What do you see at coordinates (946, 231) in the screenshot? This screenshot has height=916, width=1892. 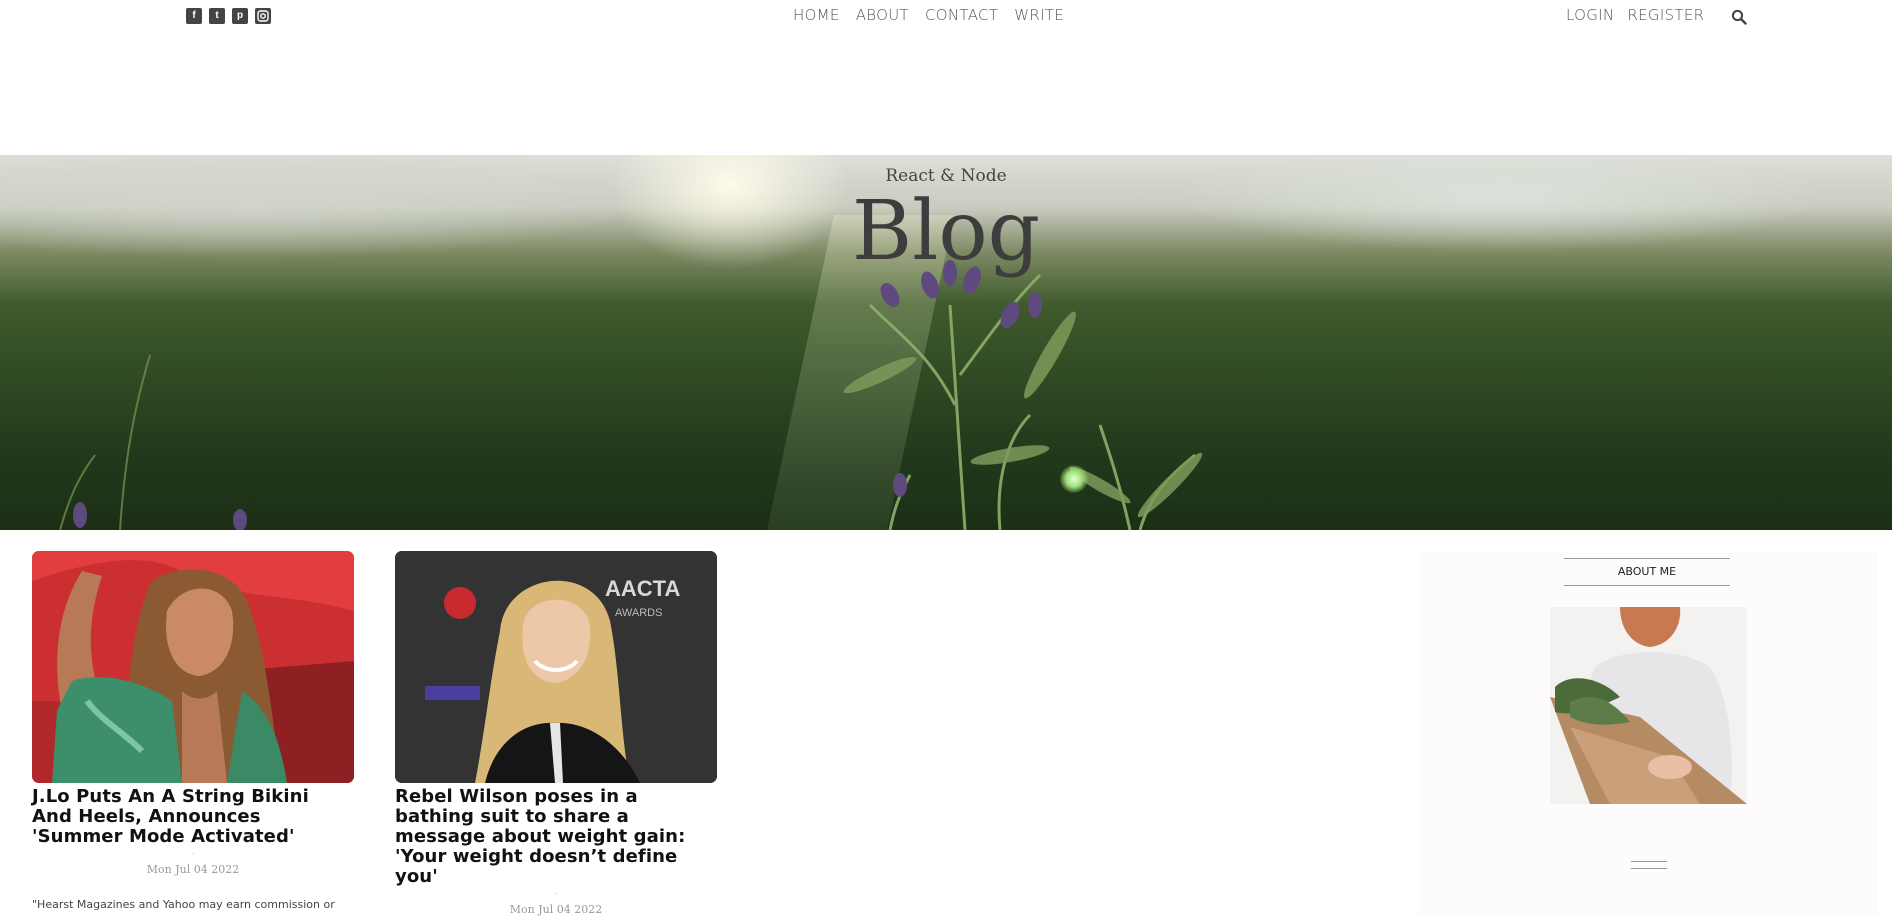 I see `hero-title: Blog` at bounding box center [946, 231].